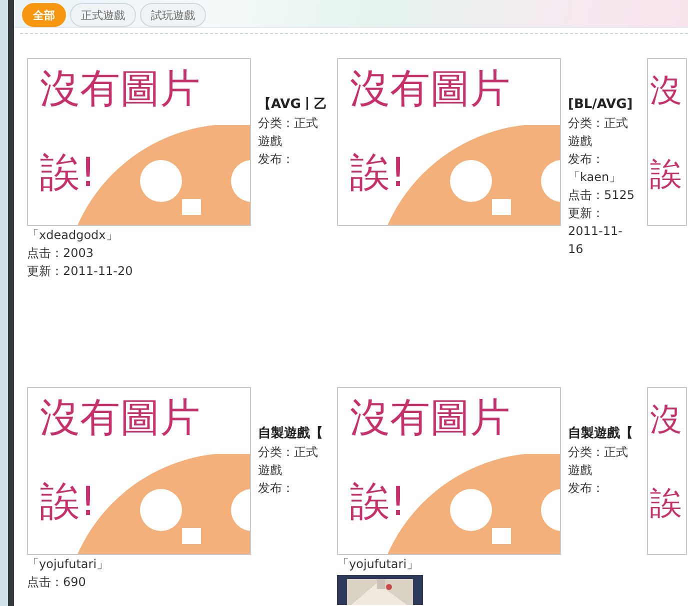  I want to click on filter-tab: 試玩遊戲, so click(173, 15).